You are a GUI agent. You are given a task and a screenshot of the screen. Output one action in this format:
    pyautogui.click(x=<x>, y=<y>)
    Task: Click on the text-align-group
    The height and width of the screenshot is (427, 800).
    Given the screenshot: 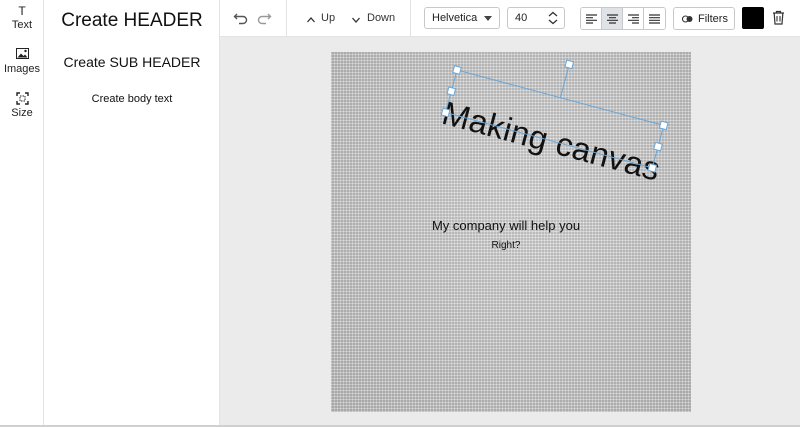 What is the action you would take?
    pyautogui.click(x=623, y=18)
    